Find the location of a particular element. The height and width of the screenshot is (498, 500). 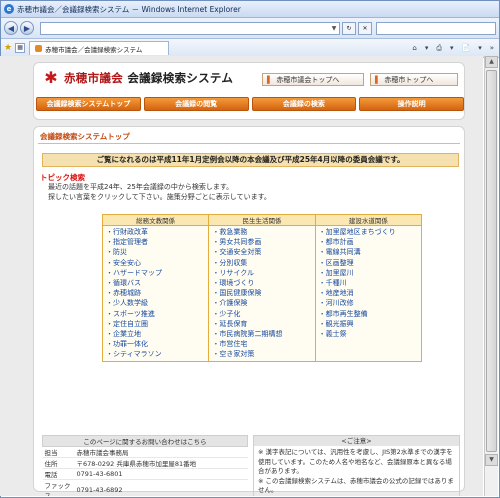

home-icon: ⌂ is located at coordinates (414, 48).